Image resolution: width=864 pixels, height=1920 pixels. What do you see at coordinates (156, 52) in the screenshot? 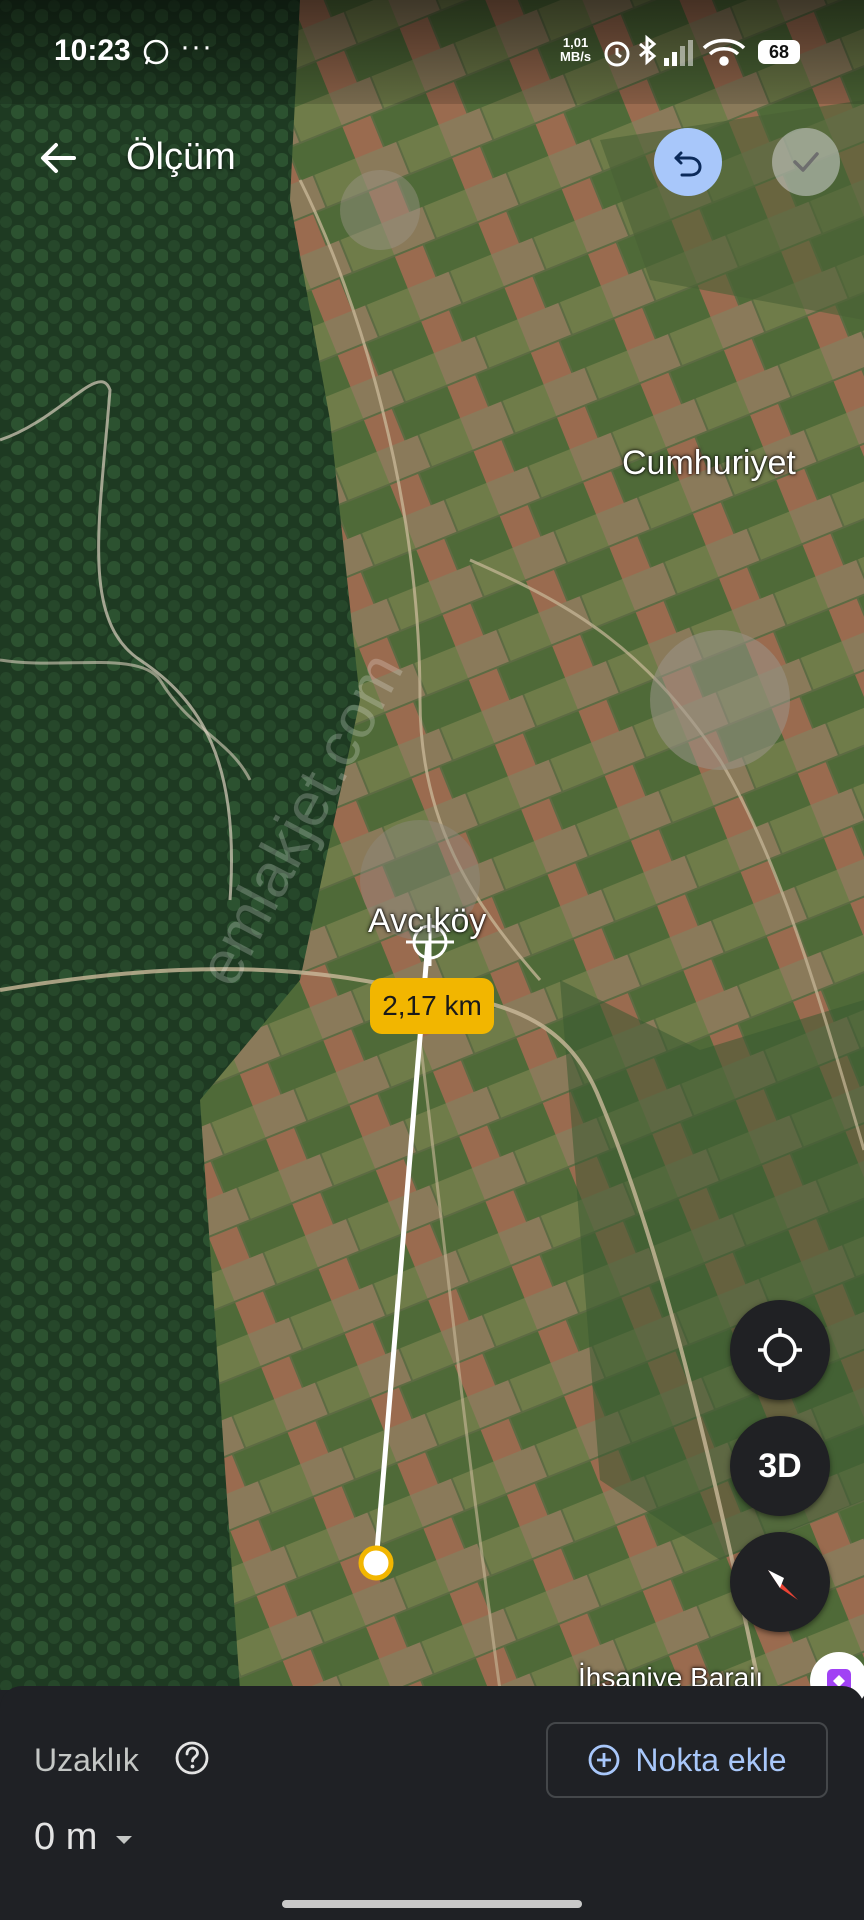
I see `whatsapp-icon` at bounding box center [156, 52].